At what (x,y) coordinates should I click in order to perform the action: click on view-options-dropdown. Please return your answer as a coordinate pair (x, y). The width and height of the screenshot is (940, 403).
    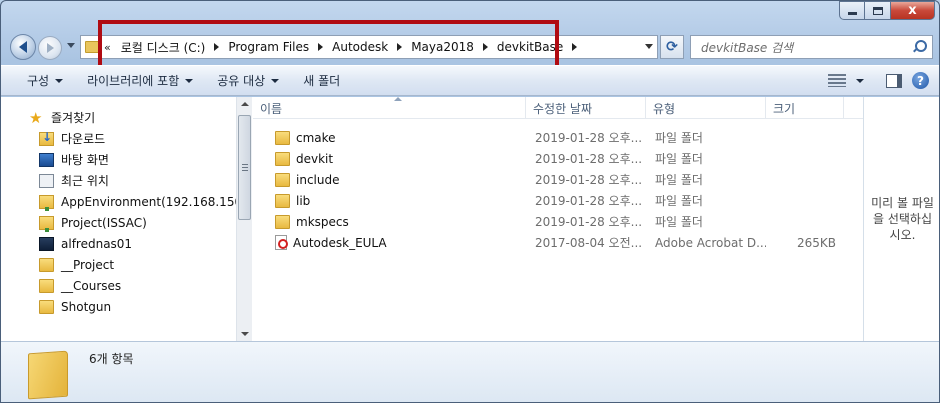
    Looking at the image, I should click on (860, 80).